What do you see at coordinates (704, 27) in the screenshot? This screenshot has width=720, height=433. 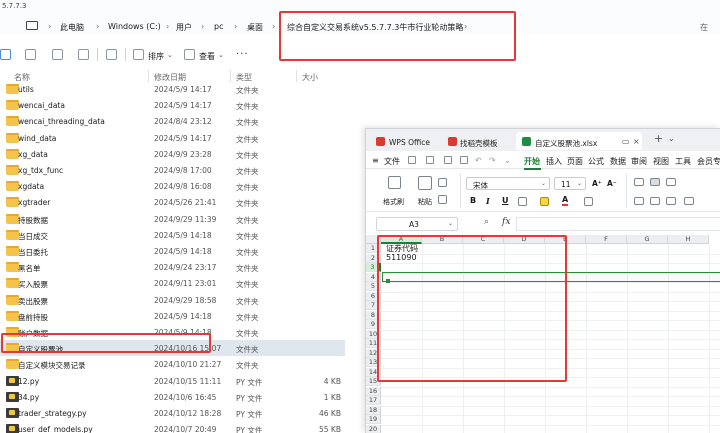 I see `search-box-fragment: 在` at bounding box center [704, 27].